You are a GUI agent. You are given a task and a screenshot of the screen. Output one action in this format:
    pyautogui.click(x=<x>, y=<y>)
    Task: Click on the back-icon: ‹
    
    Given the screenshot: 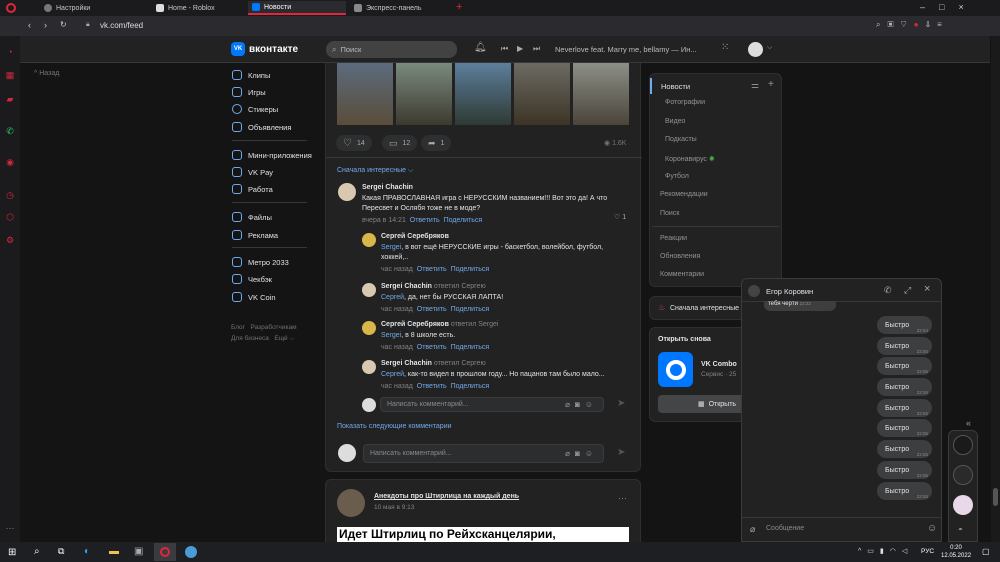 What is the action you would take?
    pyautogui.click(x=29, y=25)
    